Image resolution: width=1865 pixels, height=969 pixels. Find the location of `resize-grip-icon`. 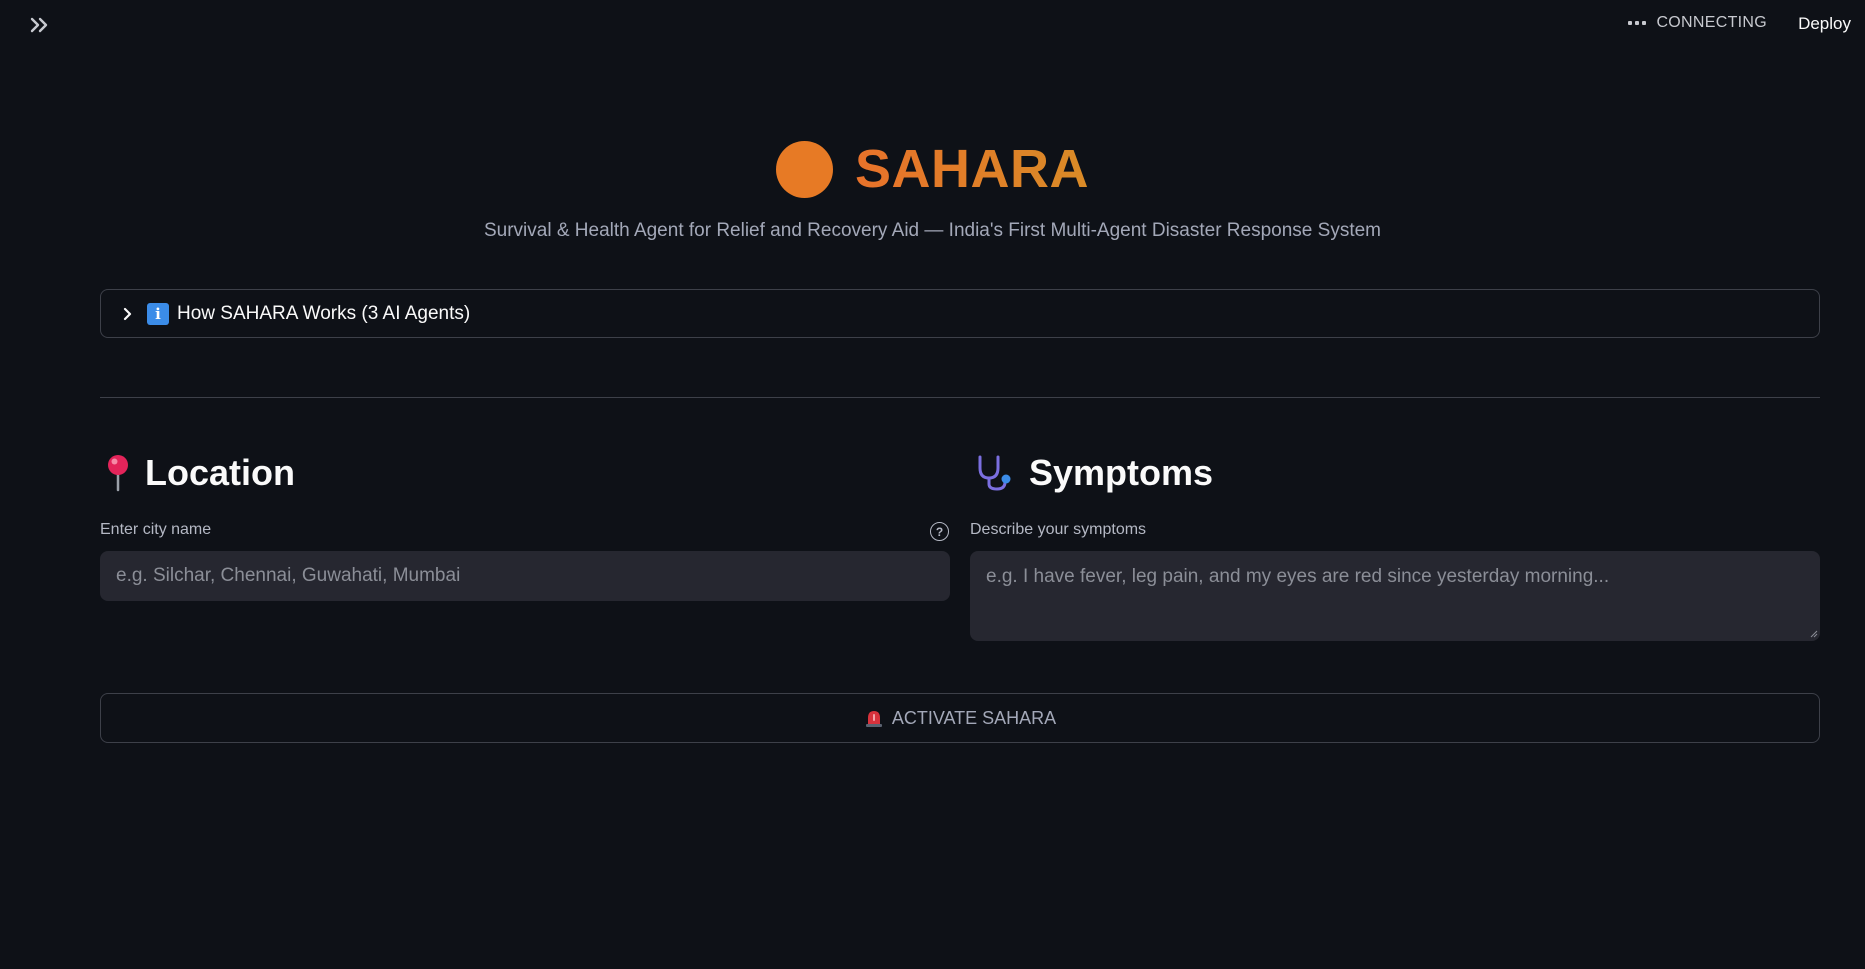

resize-grip-icon is located at coordinates (1814, 634).